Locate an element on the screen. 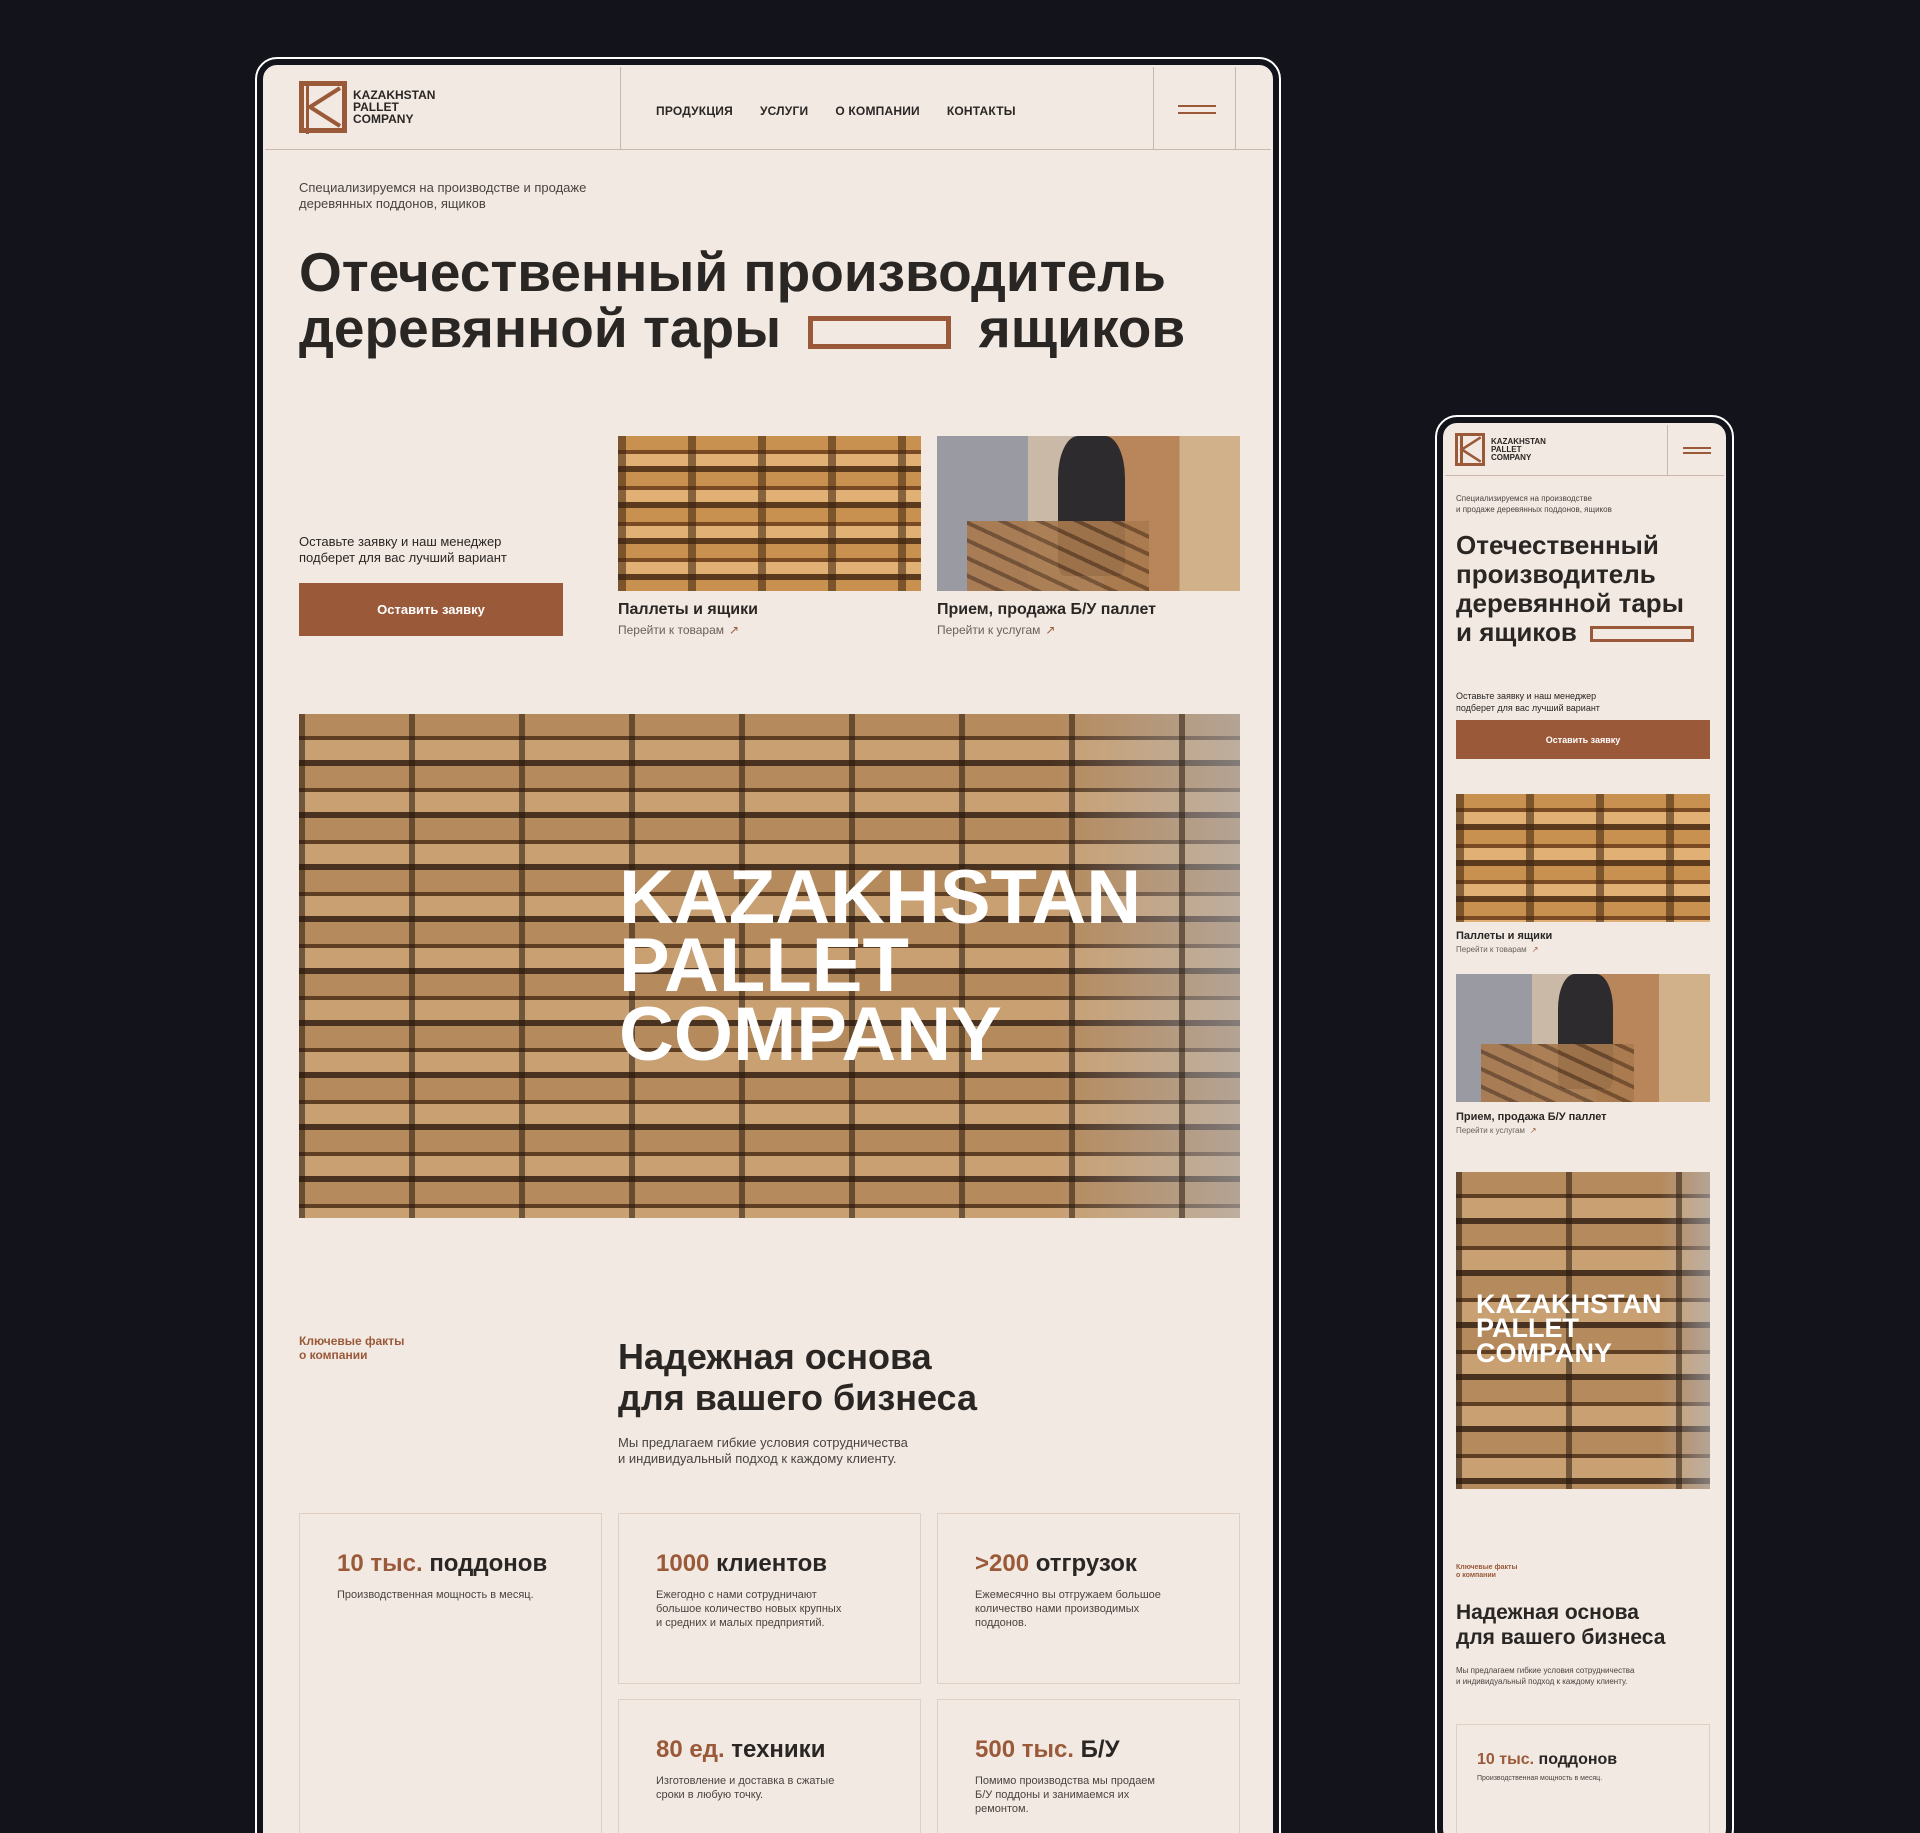  nav-item-about: О КОМПАНИИ is located at coordinates (877, 111).